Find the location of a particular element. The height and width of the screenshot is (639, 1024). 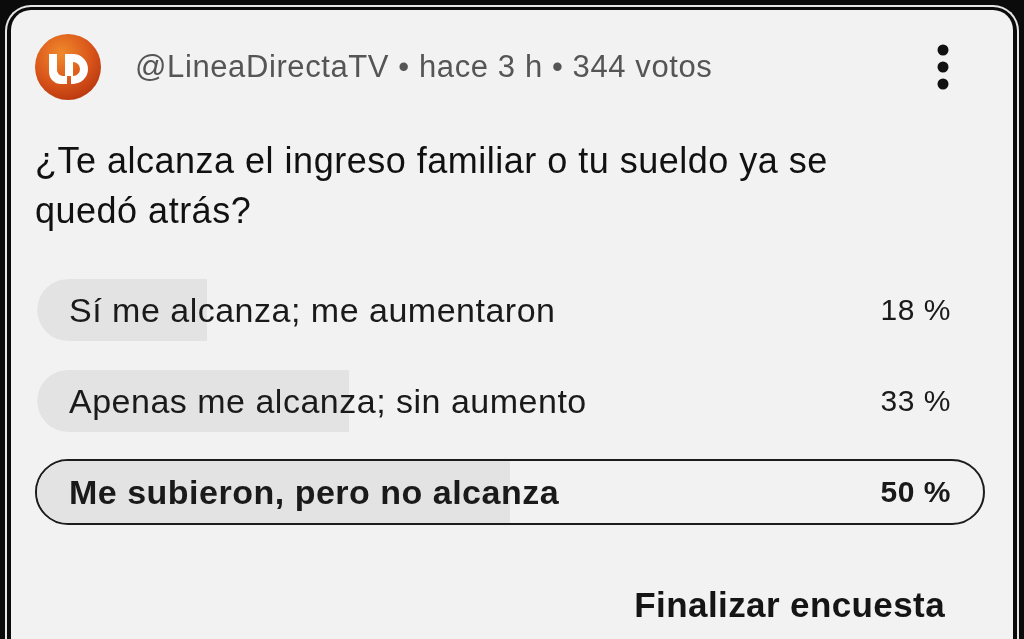

option-percent: 18 % is located at coordinates (915, 310).